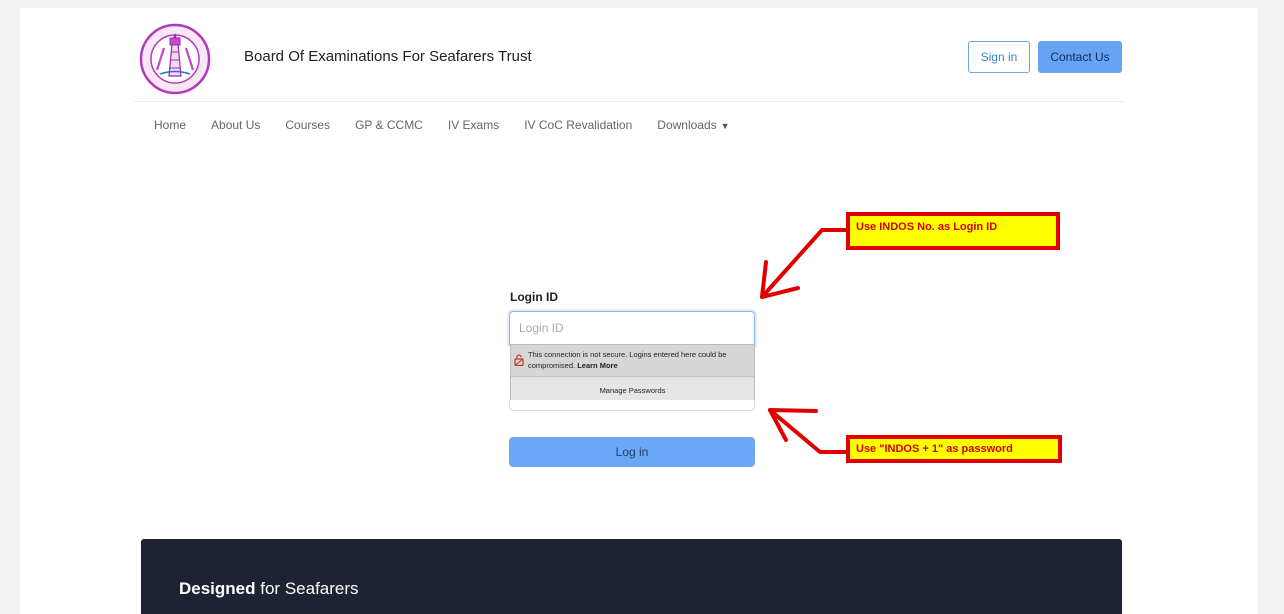 The height and width of the screenshot is (614, 1284). I want to click on footer-banner: Designed for Seafarers, so click(631, 576).